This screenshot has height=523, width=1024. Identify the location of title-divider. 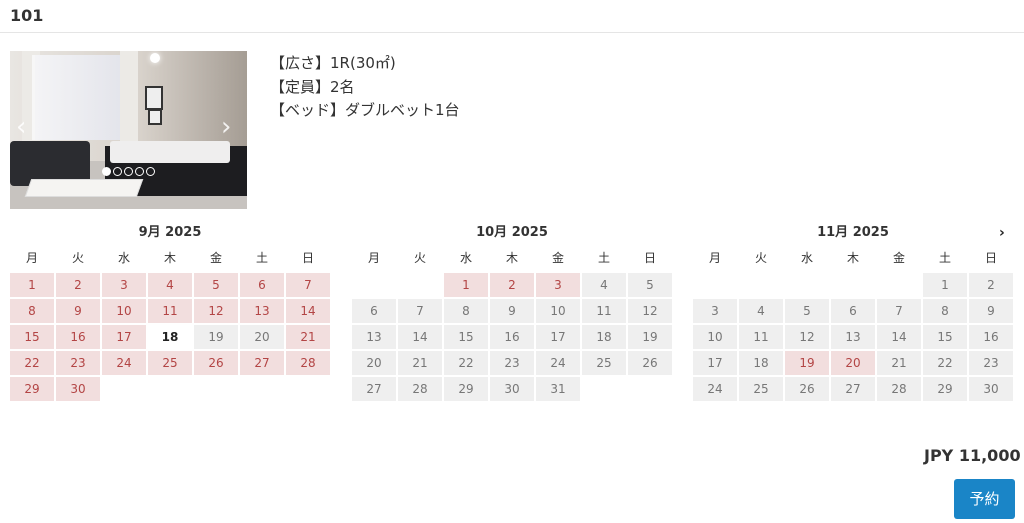
(512, 32).